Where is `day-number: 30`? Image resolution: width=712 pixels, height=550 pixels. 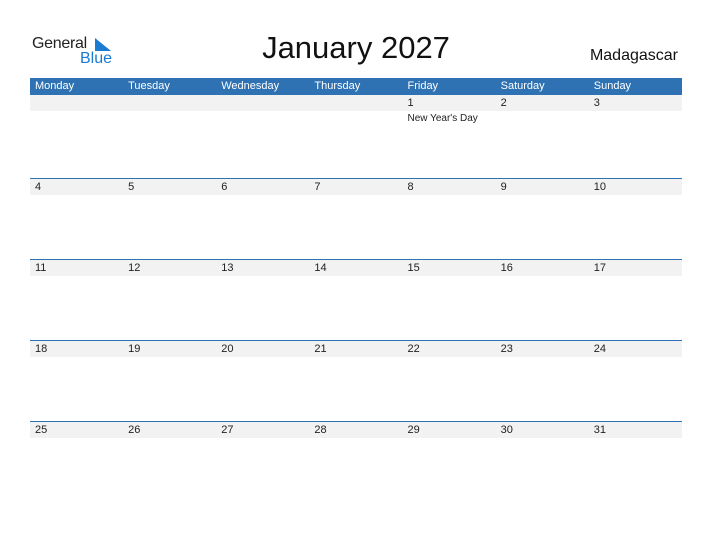
day-number: 30 is located at coordinates (506, 430).